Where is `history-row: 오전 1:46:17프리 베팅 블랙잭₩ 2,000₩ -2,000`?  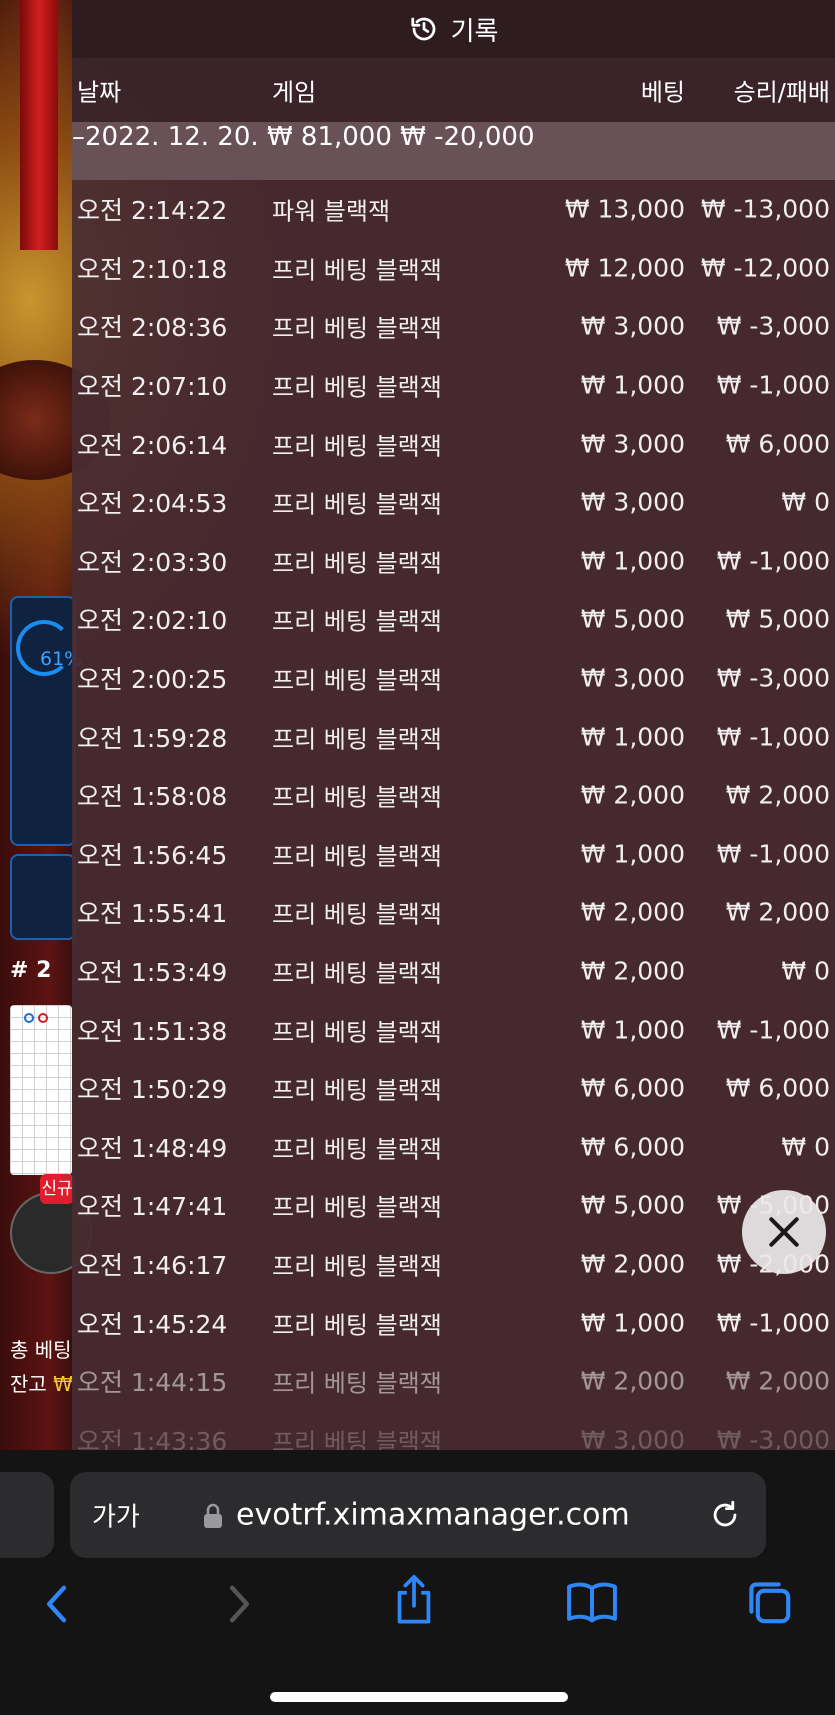 history-row: 오전 1:46:17프리 베팅 블랙잭₩ 2,000₩ -2,000 is located at coordinates (453, 1264).